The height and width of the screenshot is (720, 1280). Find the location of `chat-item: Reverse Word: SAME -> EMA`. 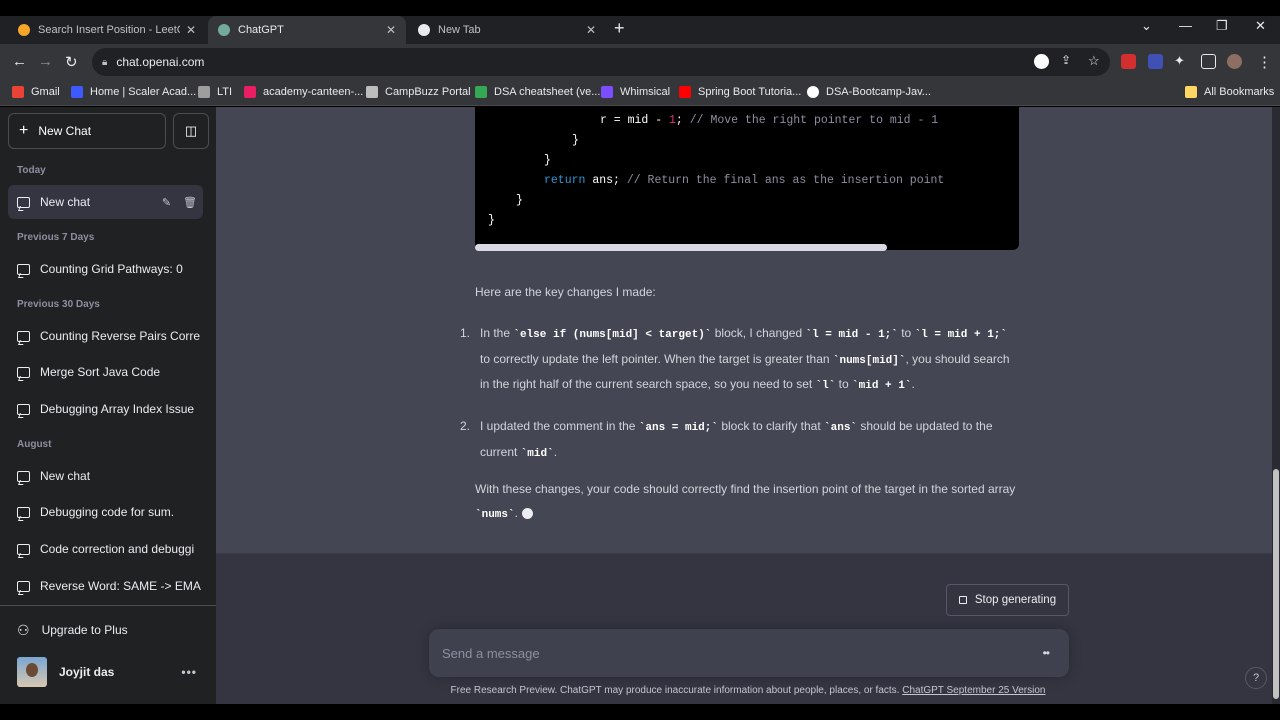

chat-item: Reverse Word: SAME -> EMA is located at coordinates (105, 586).